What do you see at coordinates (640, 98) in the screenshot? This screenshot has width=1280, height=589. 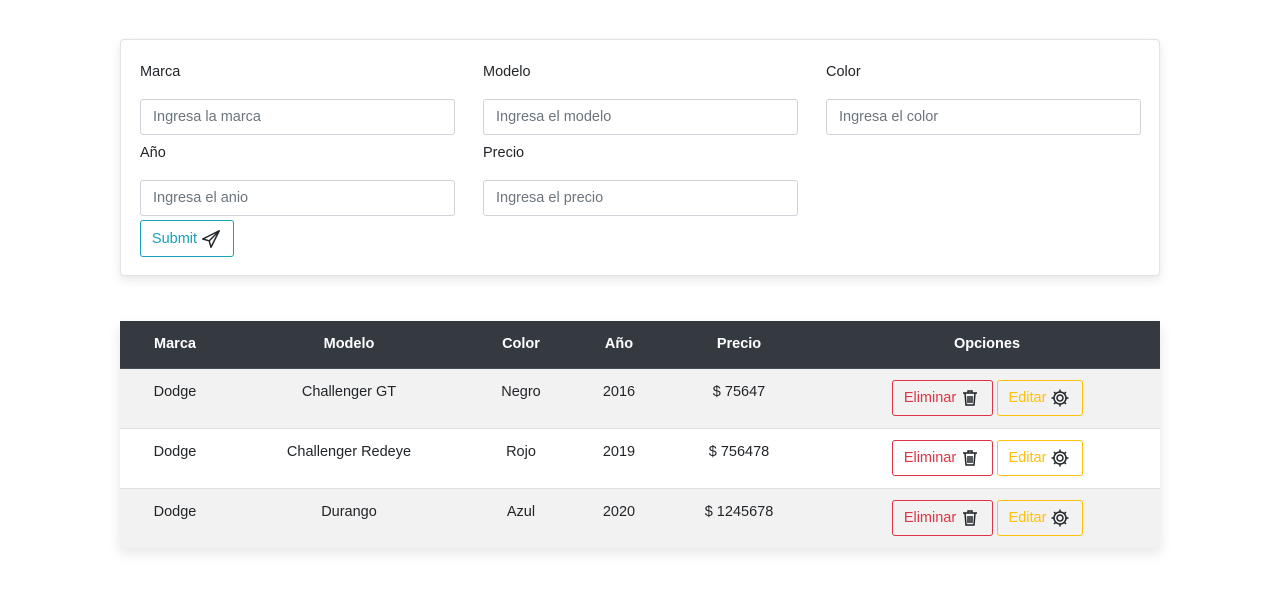 I see `modelo-field: Modelo` at bounding box center [640, 98].